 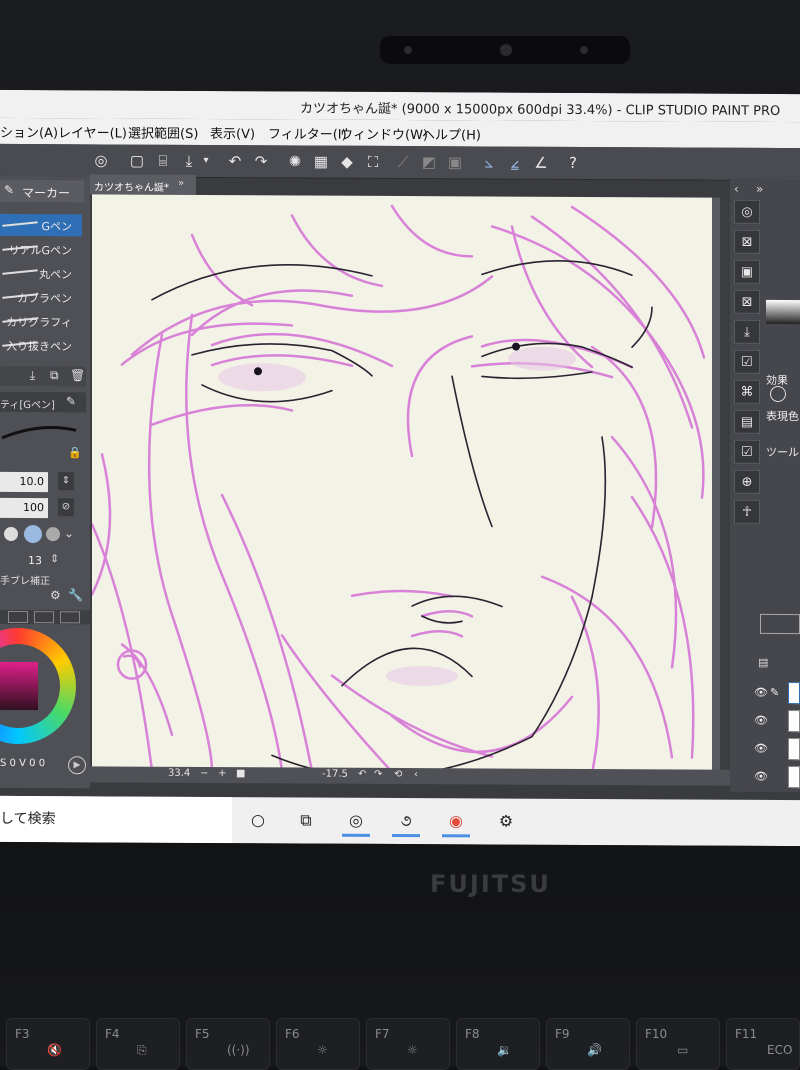 I want to click on canvas-scrollbar, so click(x=716, y=483).